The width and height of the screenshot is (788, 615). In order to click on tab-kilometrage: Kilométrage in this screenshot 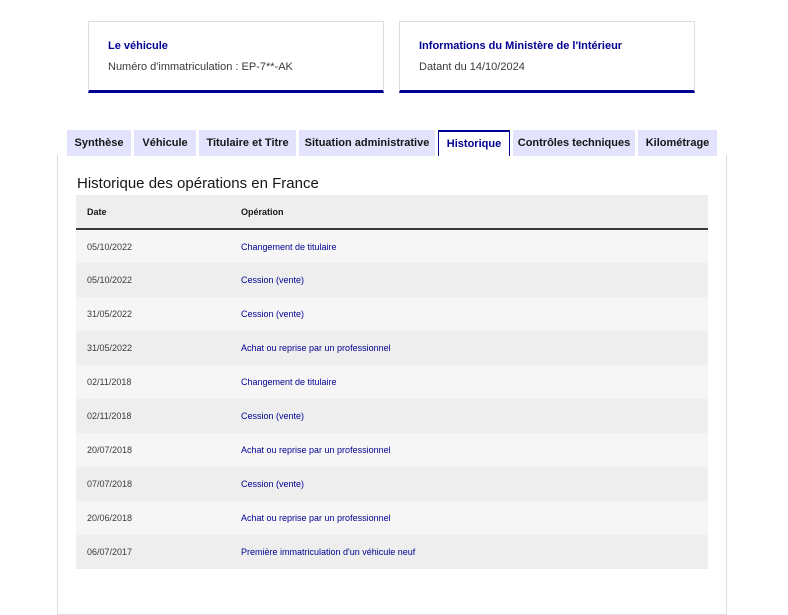, I will do `click(677, 143)`.